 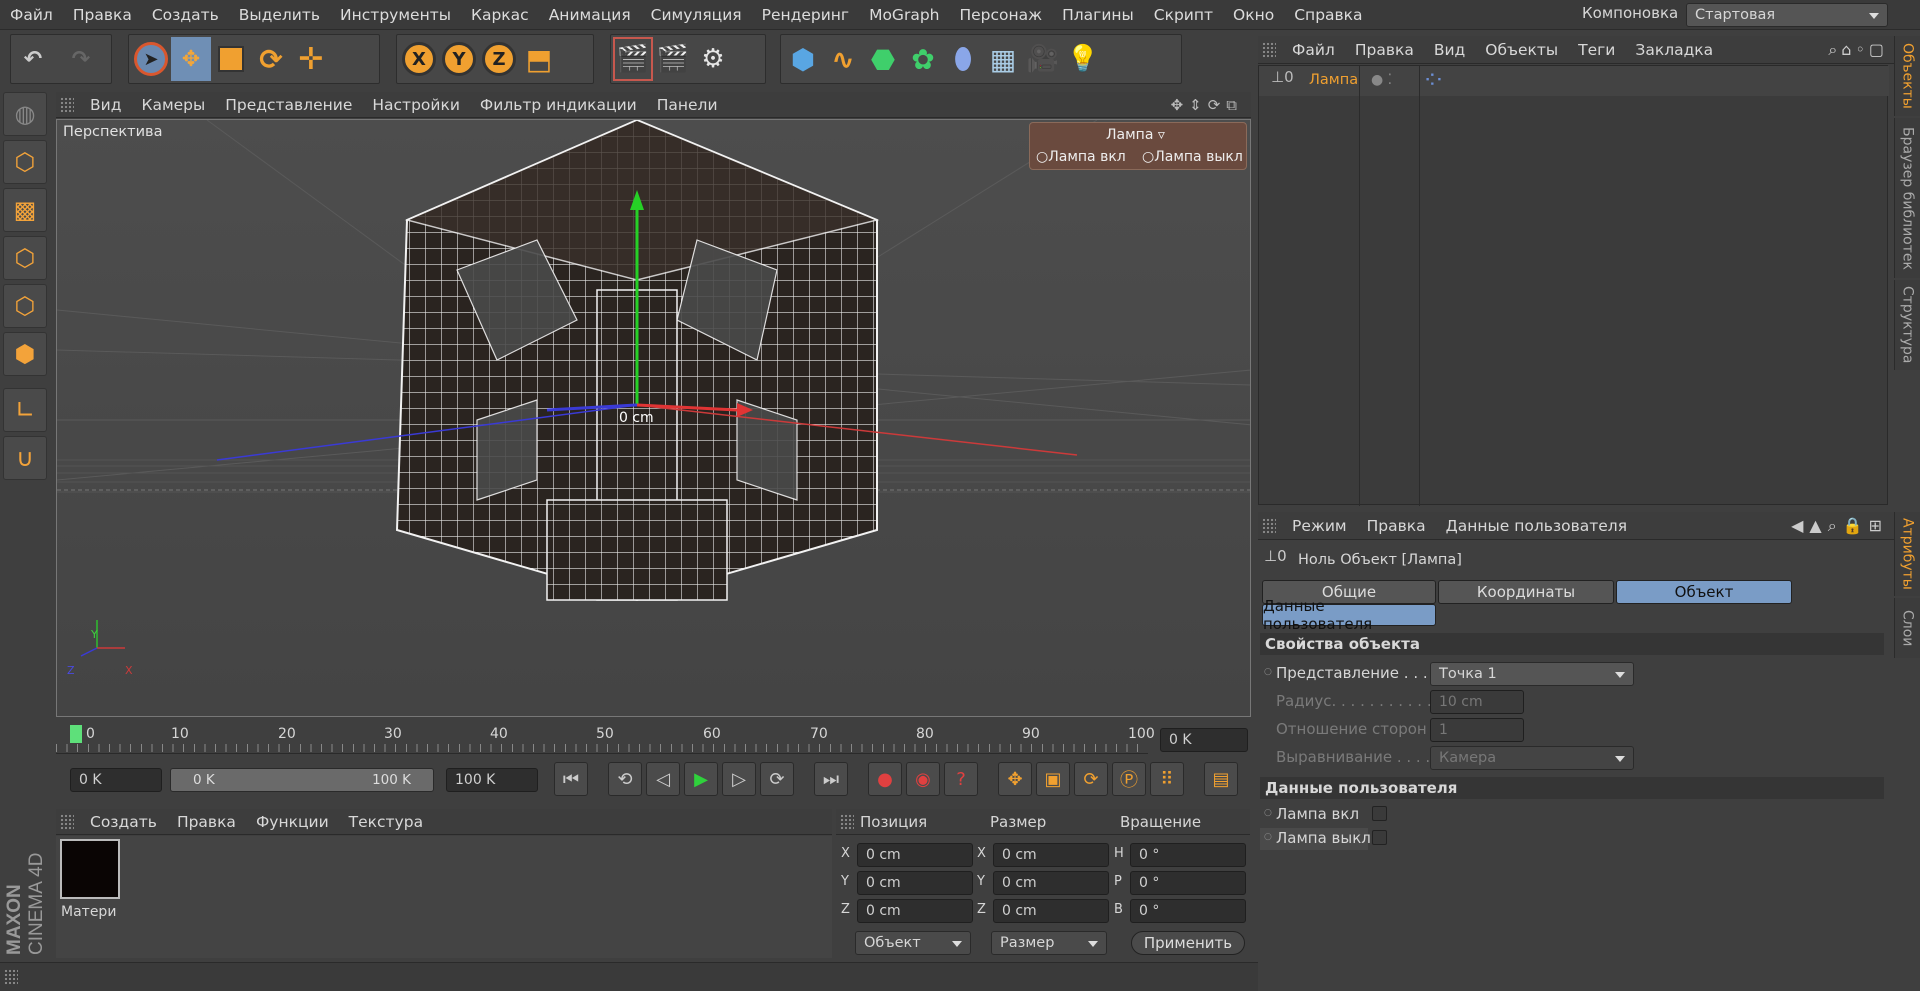 I want to click on prev-key-icon: ⟲, so click(x=625, y=779).